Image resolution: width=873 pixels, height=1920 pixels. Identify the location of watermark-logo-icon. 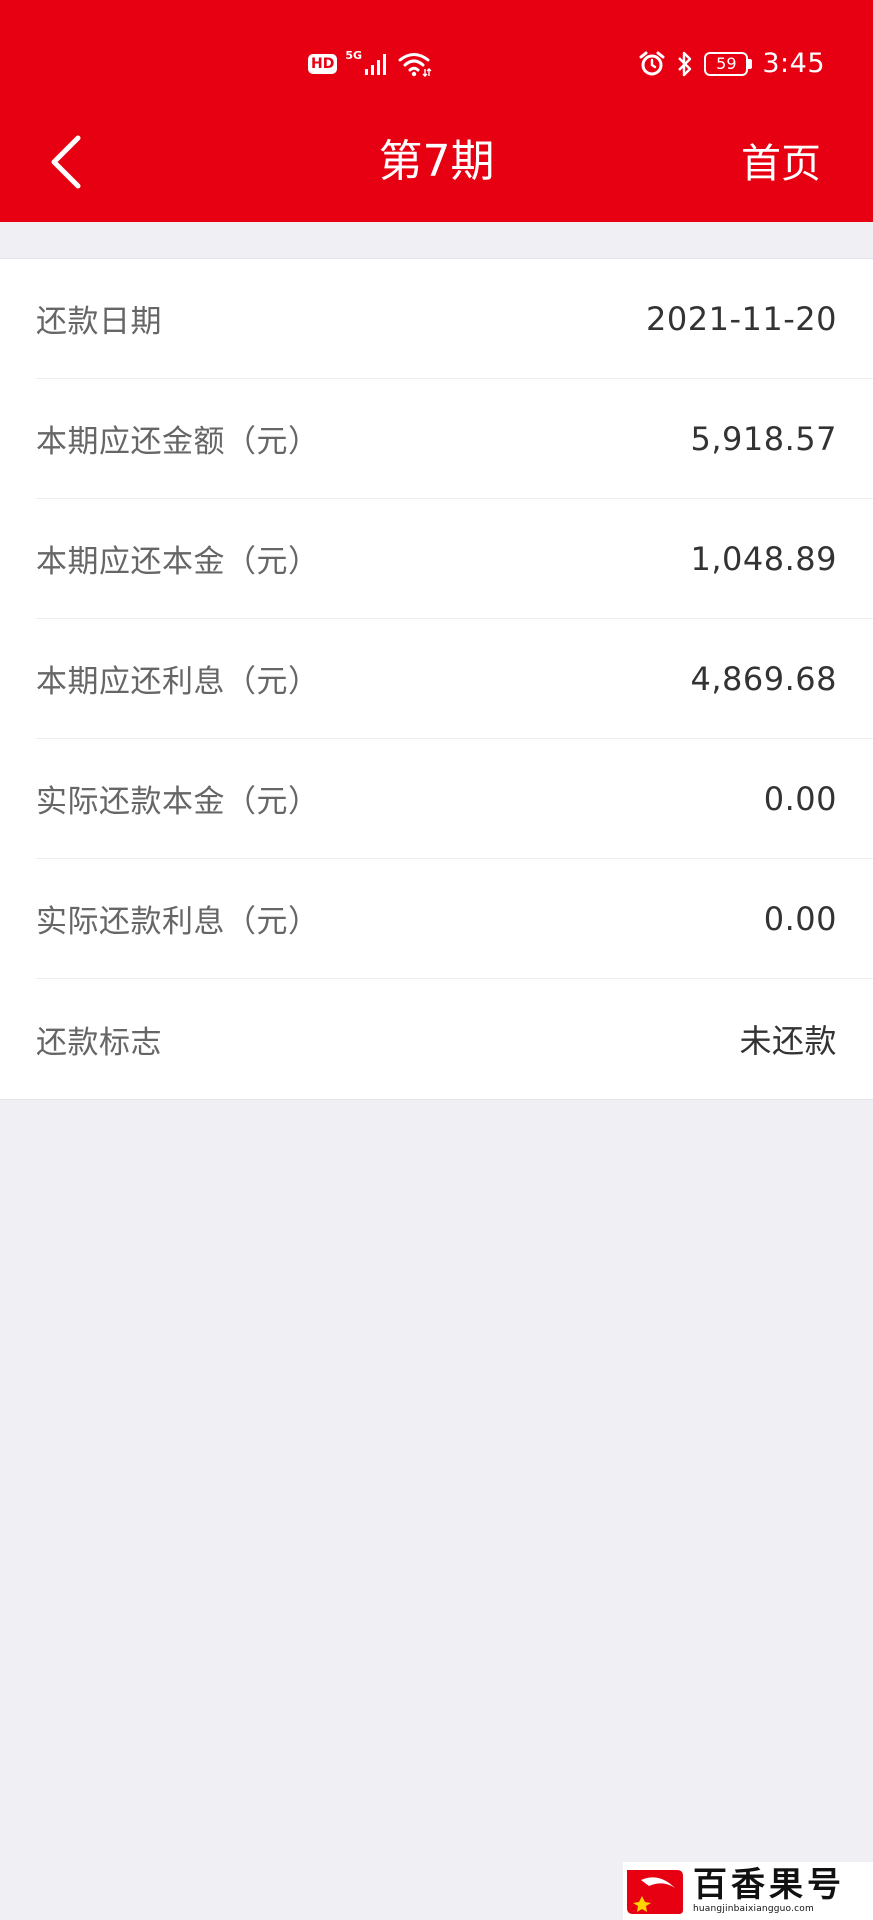
(655, 1891).